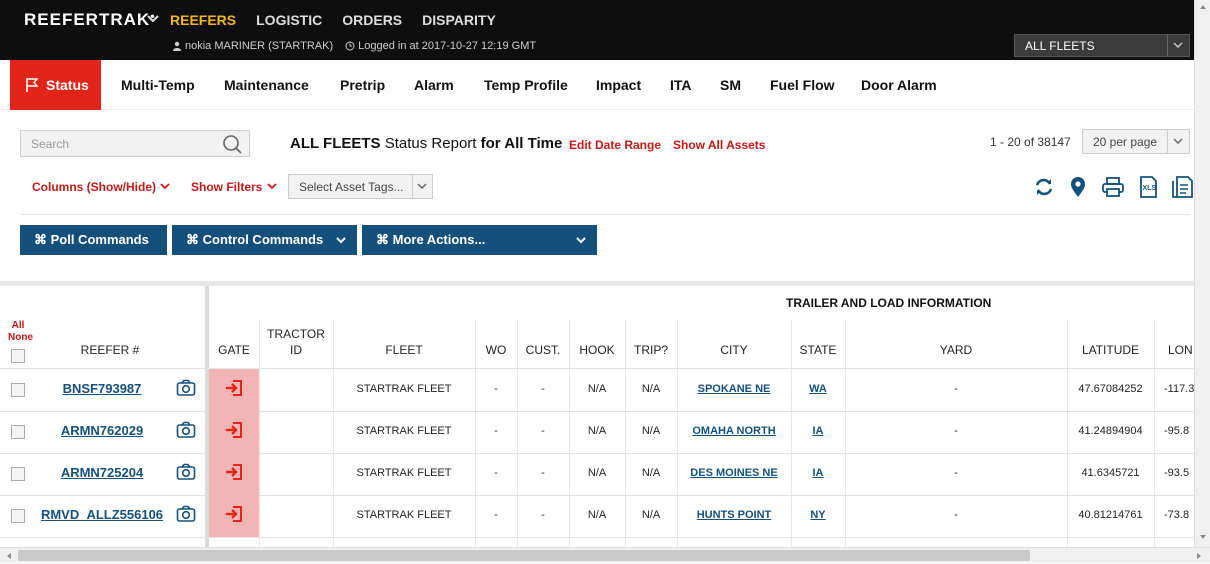  Describe the element at coordinates (289, 20) in the screenshot. I see `nav-logistic: LOGISTIC` at that location.